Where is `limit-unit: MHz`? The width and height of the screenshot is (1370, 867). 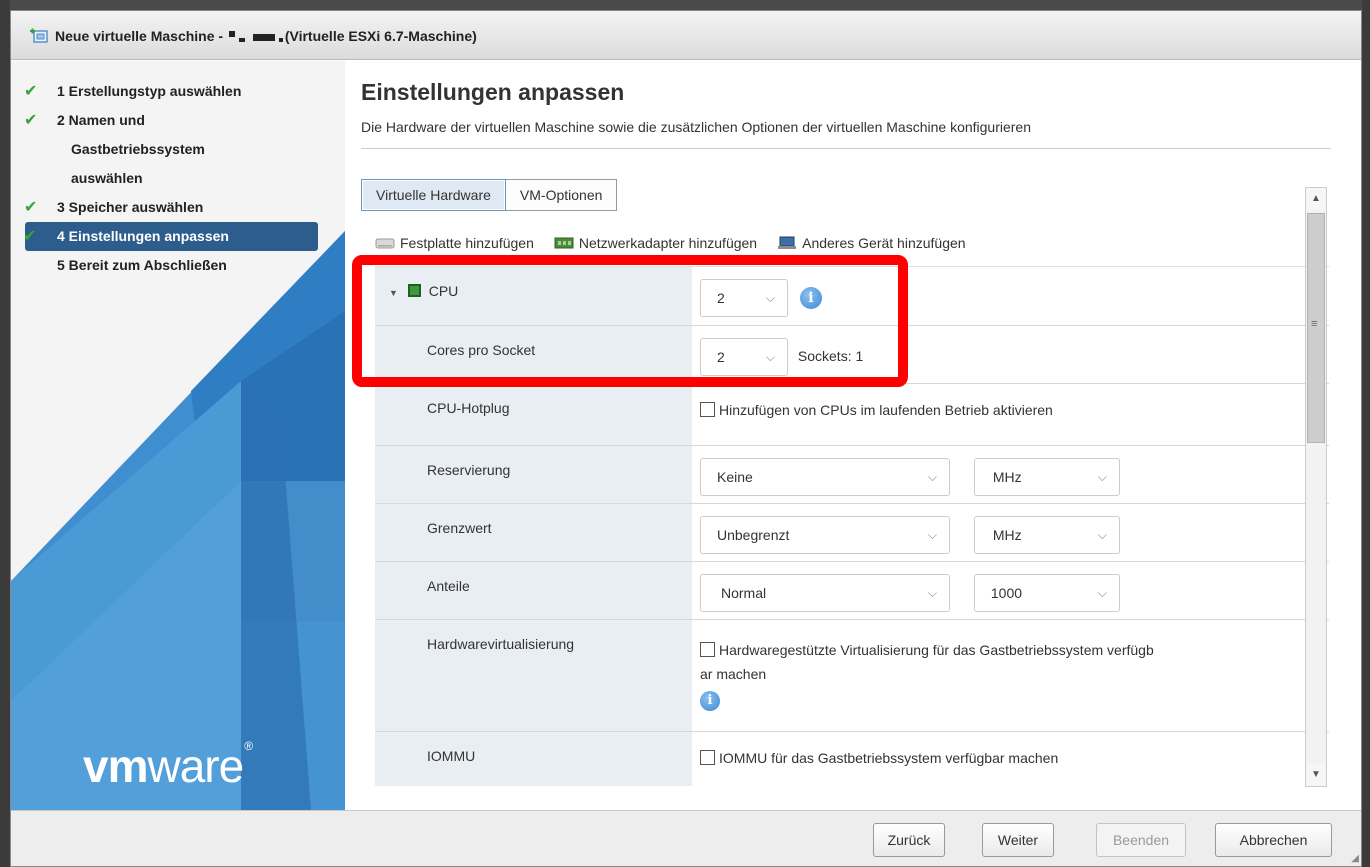
limit-unit: MHz is located at coordinates (1007, 535).